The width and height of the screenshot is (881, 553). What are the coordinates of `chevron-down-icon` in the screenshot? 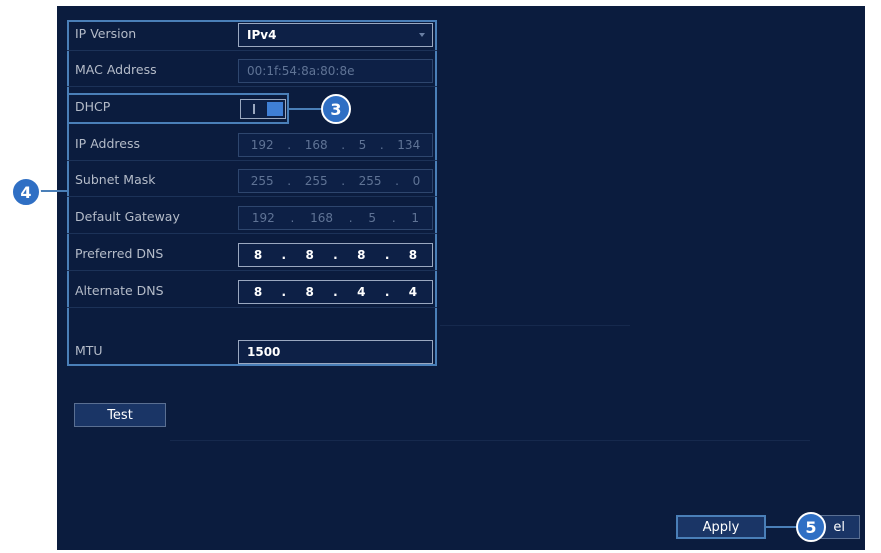 It's located at (422, 35).